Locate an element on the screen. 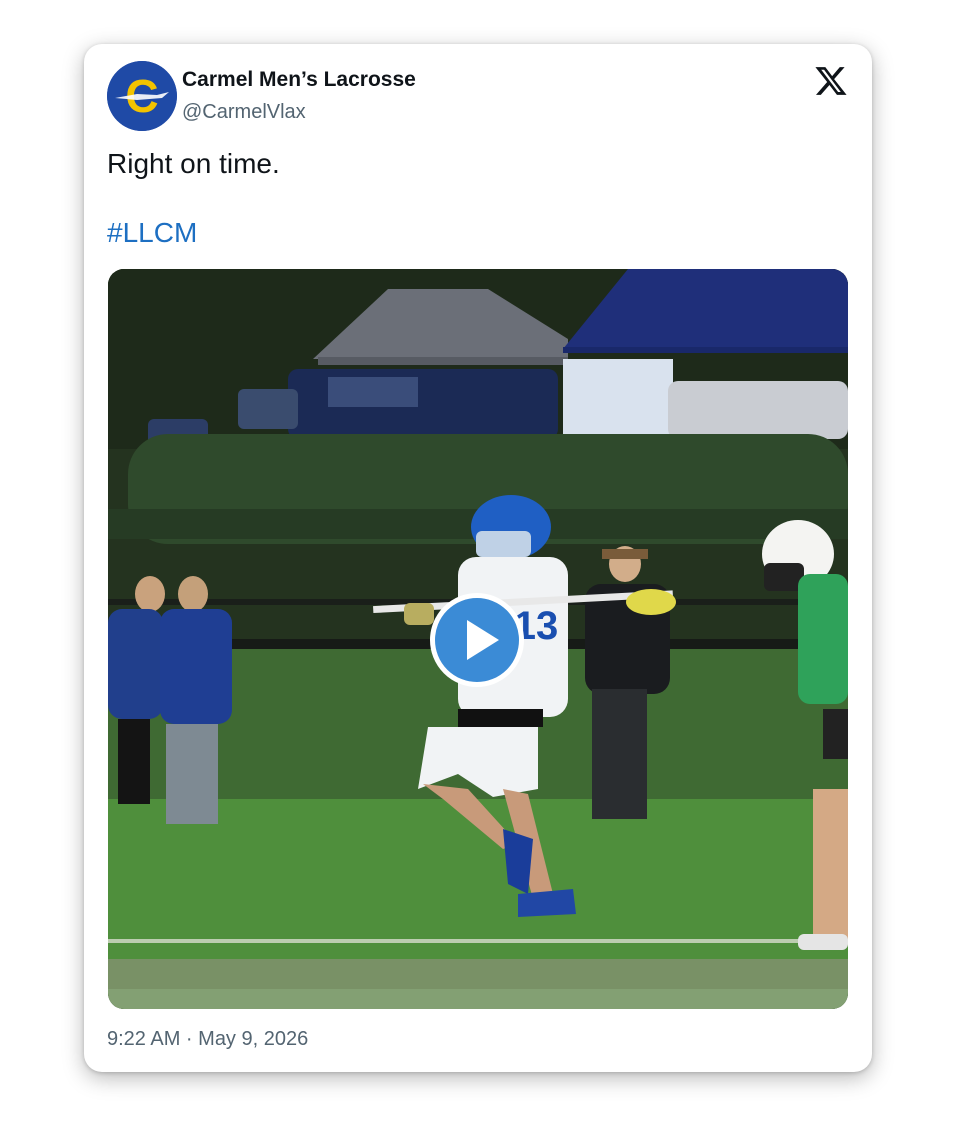 The image size is (959, 1144). avatar: C is located at coordinates (142, 96).